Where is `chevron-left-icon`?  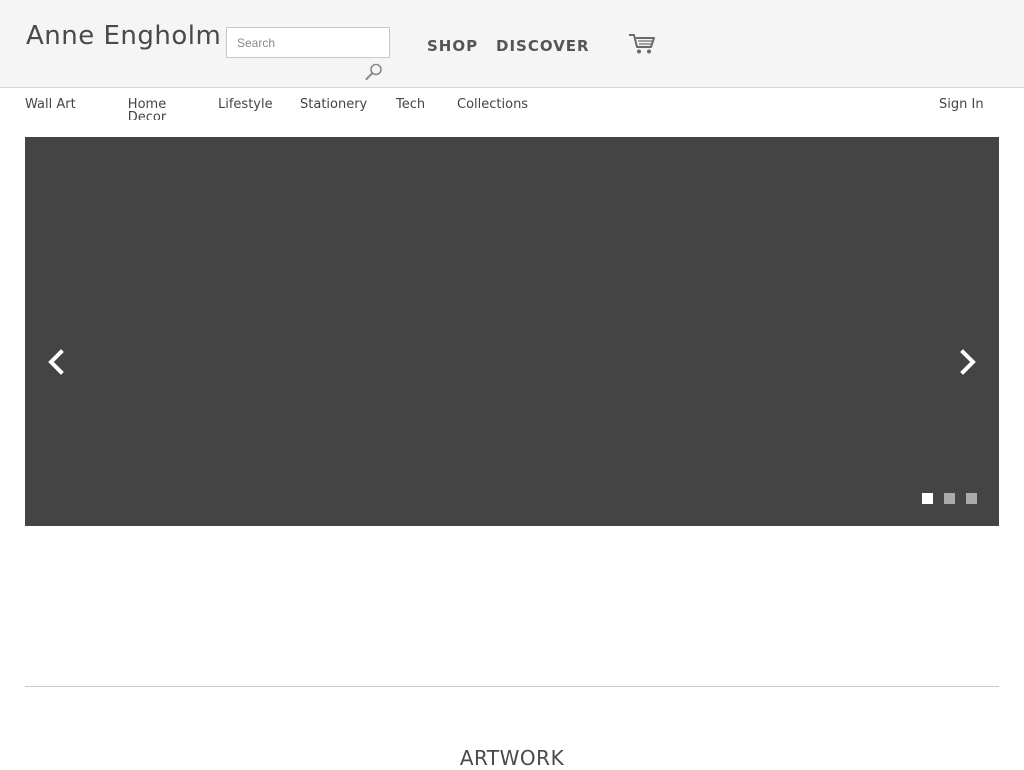 chevron-left-icon is located at coordinates (56, 362).